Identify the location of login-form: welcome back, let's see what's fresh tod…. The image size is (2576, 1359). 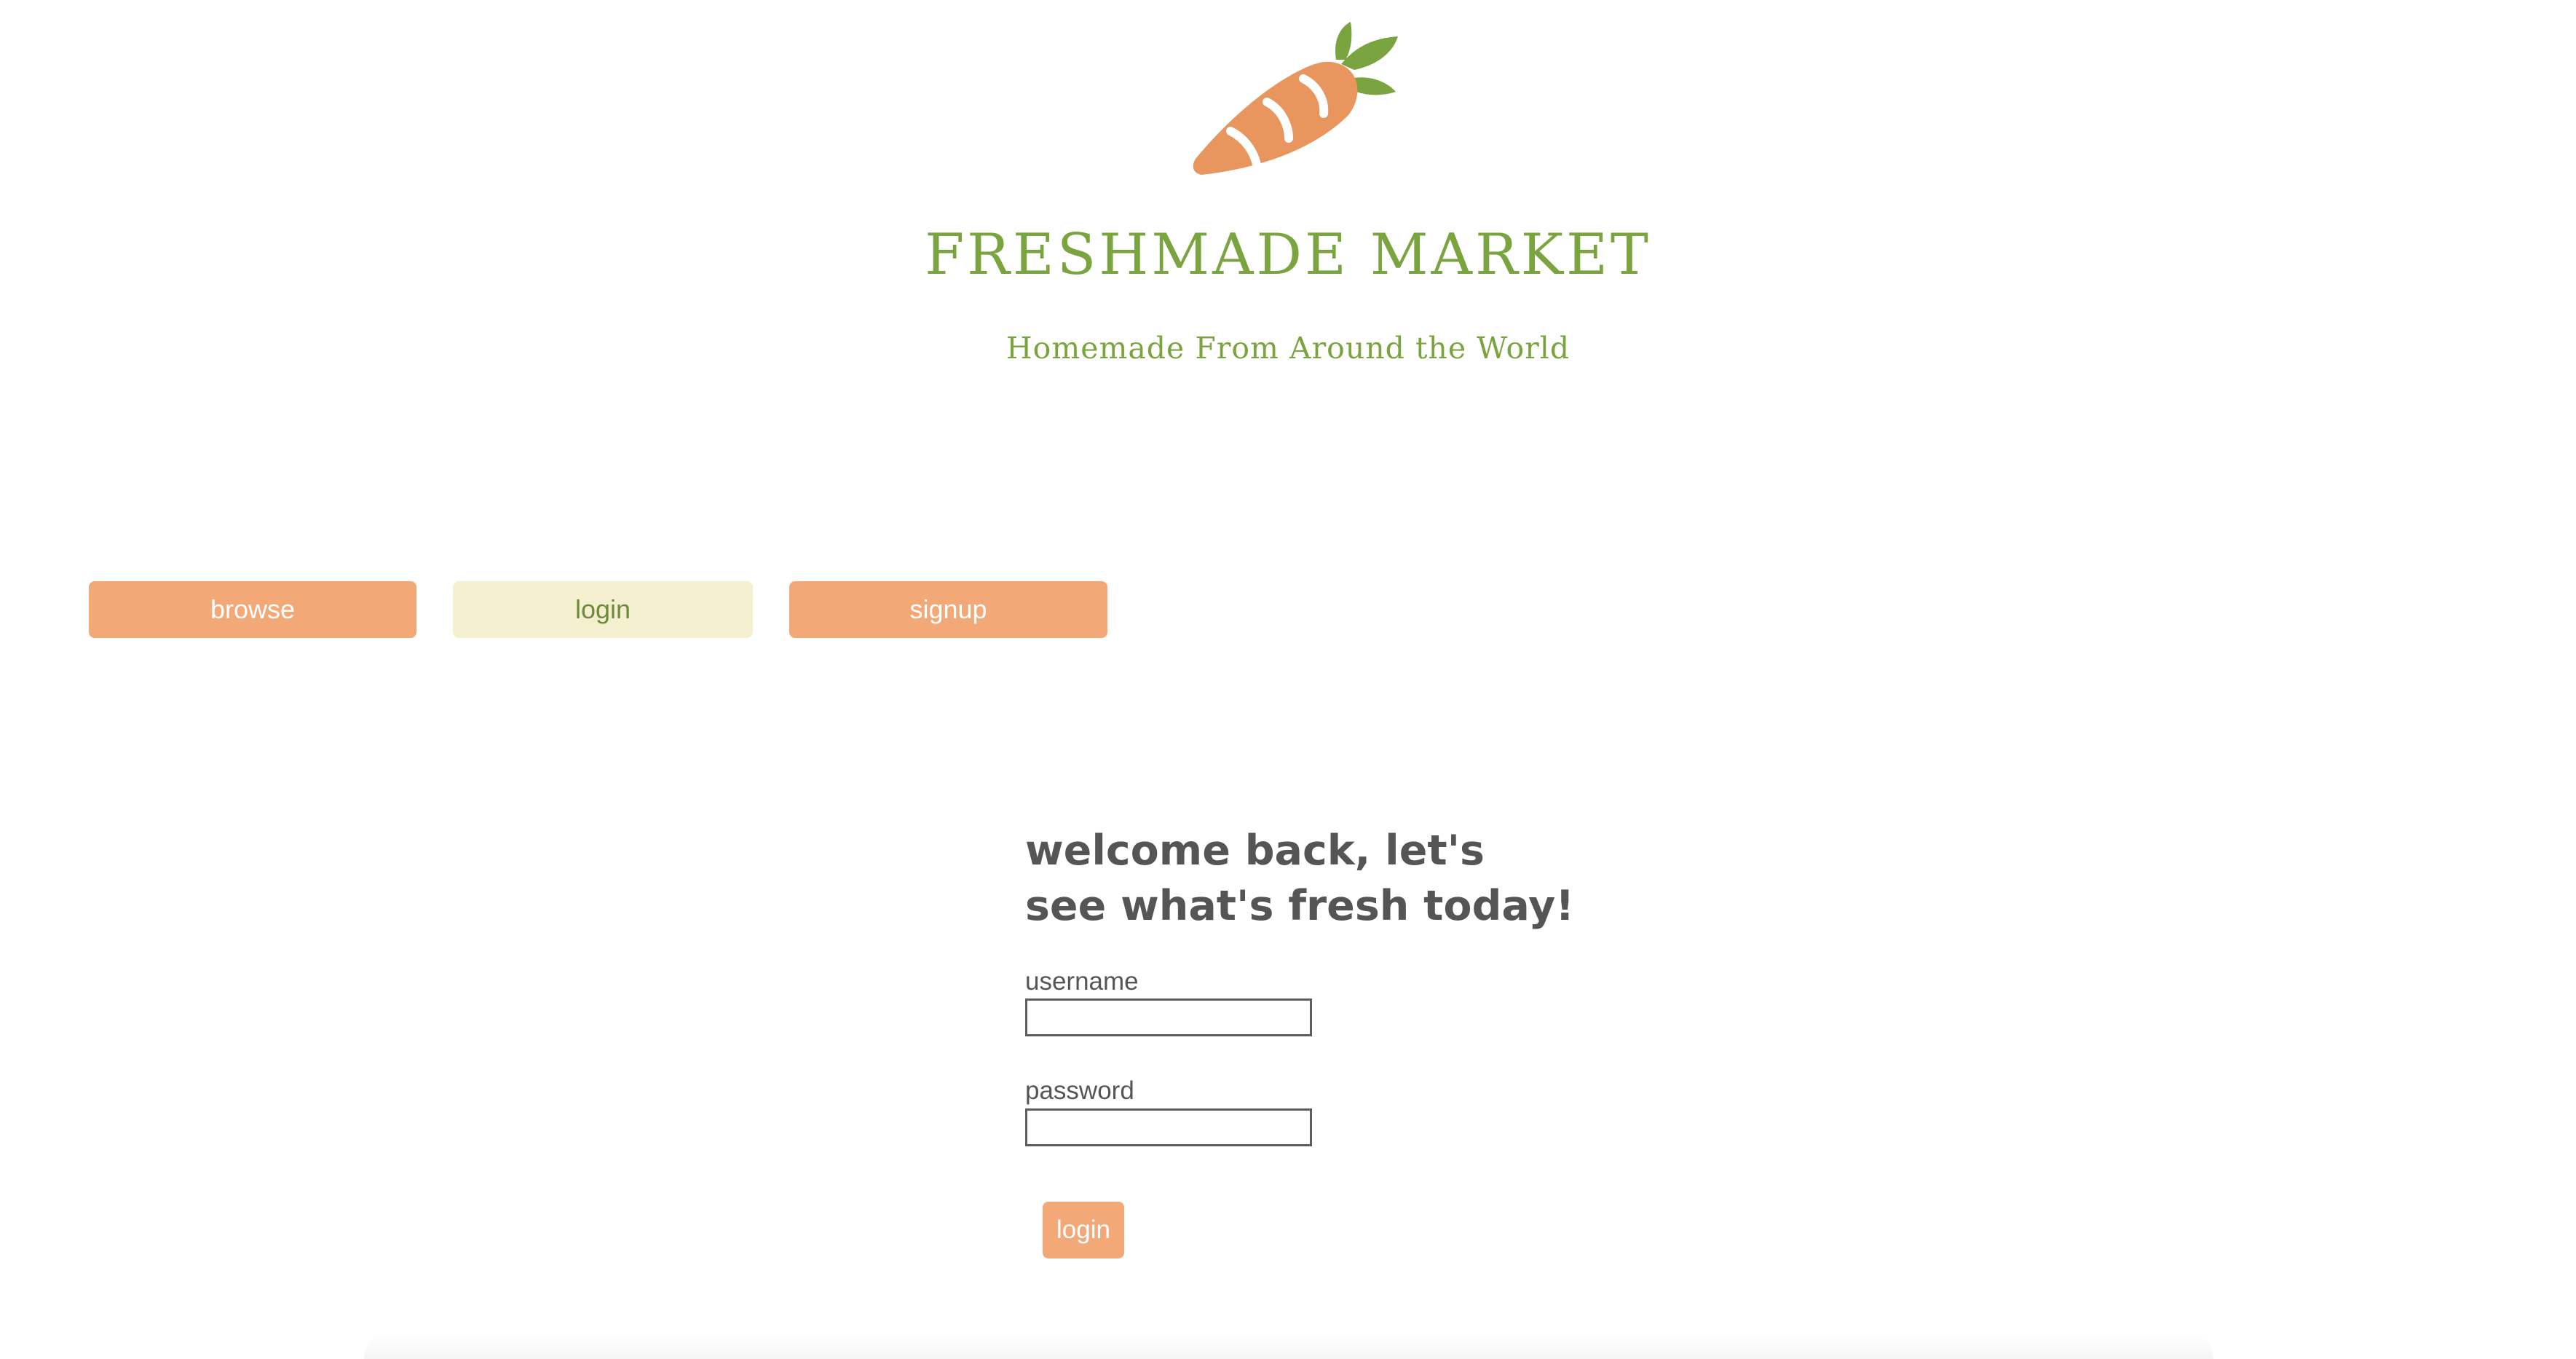
(1316, 1040).